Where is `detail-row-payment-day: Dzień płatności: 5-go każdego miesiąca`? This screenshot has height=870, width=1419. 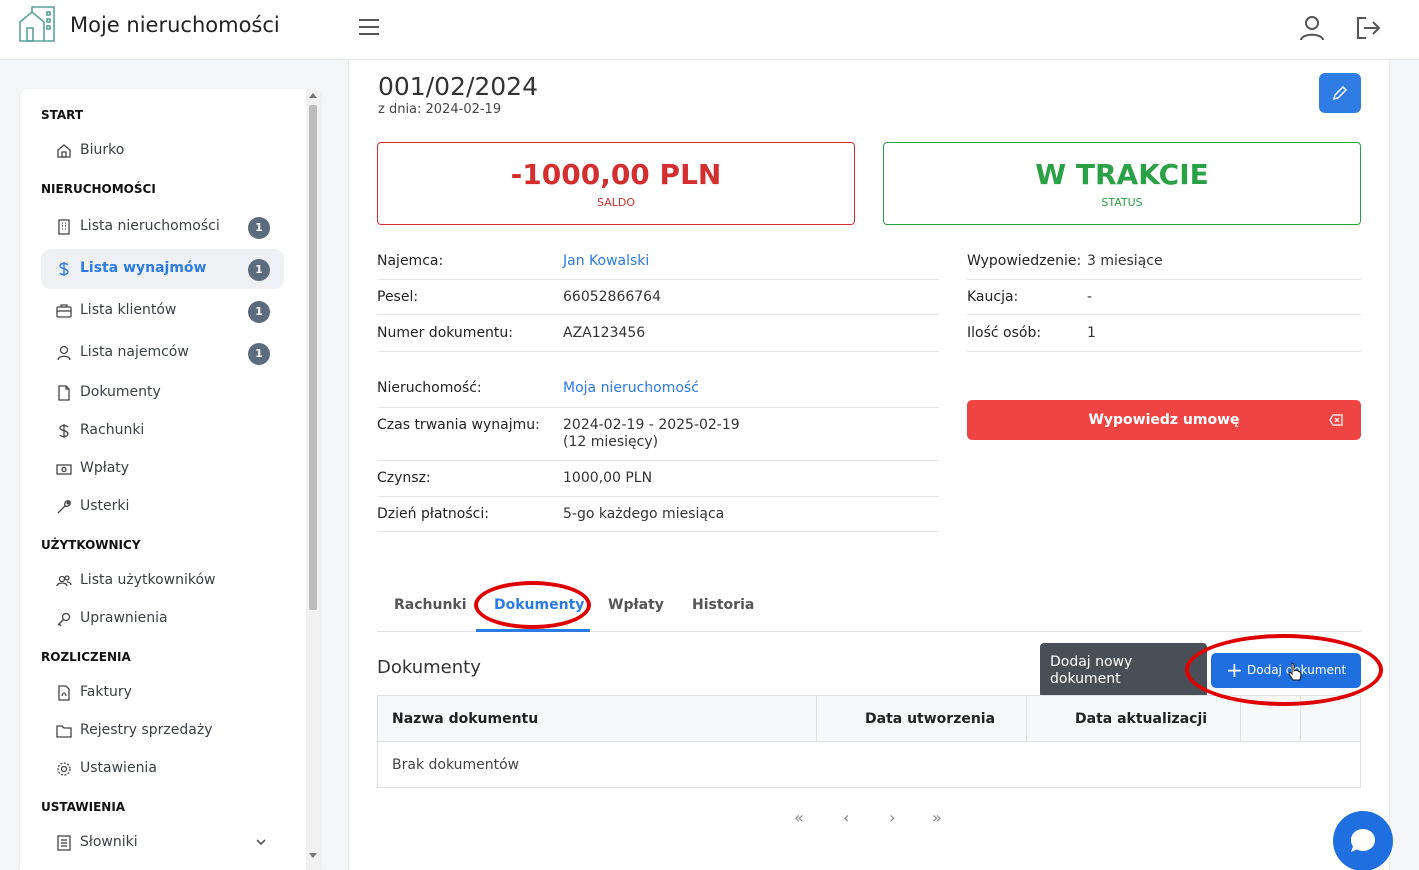
detail-row-payment-day: Dzień płatności: 5-go każdego miesiąca is located at coordinates (658, 514).